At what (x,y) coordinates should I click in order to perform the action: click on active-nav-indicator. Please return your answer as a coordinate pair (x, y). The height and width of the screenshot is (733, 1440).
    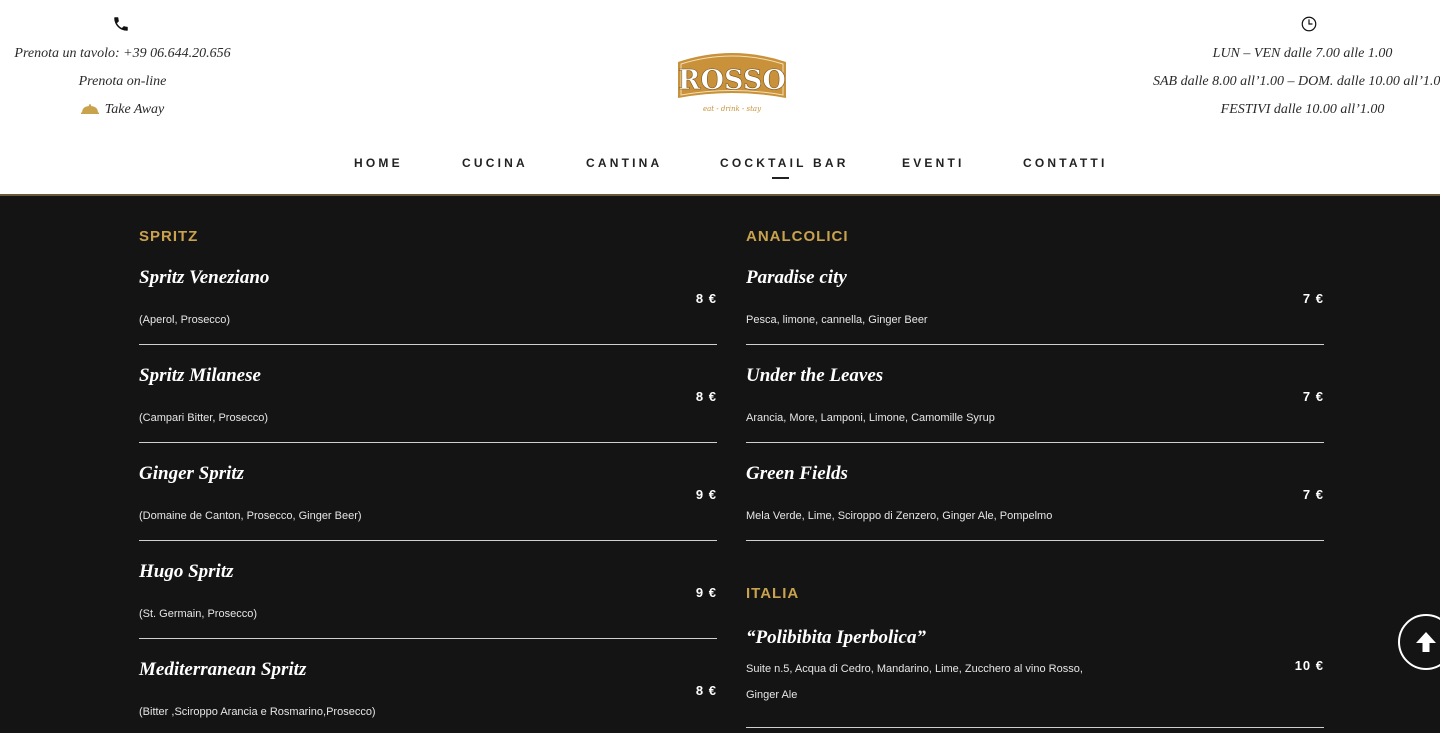
    Looking at the image, I should click on (780, 178).